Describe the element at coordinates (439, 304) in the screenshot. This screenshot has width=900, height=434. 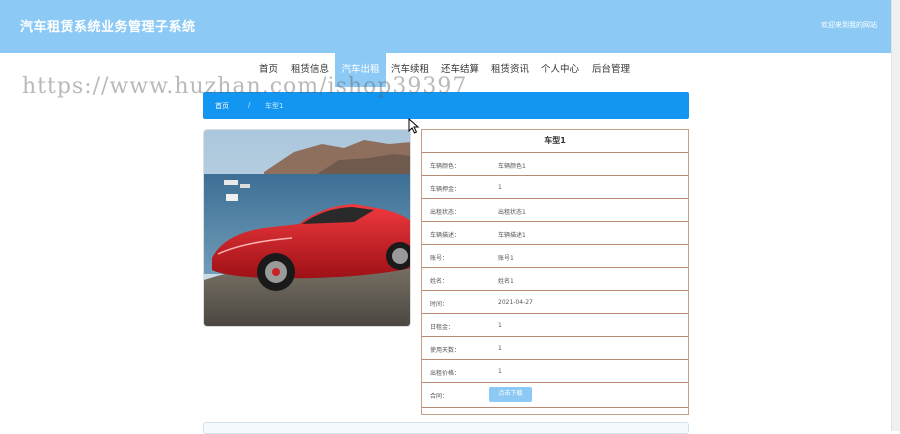
I see `row-label: 时间：` at that location.